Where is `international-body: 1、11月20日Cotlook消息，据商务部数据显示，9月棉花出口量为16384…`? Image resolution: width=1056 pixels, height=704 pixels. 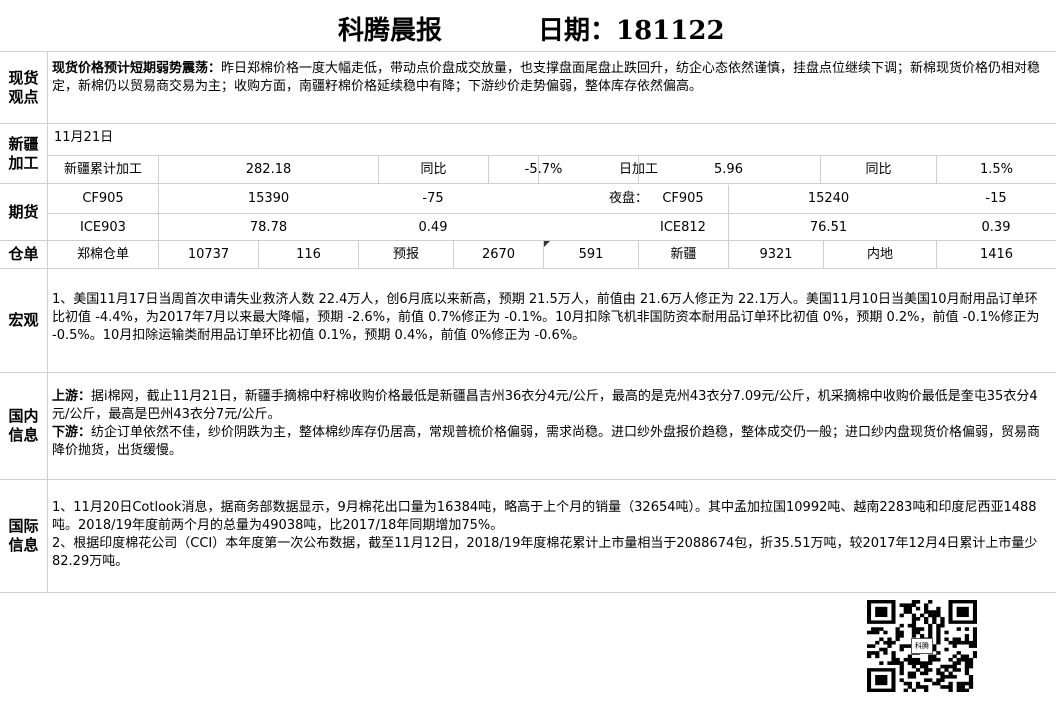
international-body: 1、11月20日Cotlook消息，据商务部数据显示，9月棉花出口量为16384… is located at coordinates (551, 535).